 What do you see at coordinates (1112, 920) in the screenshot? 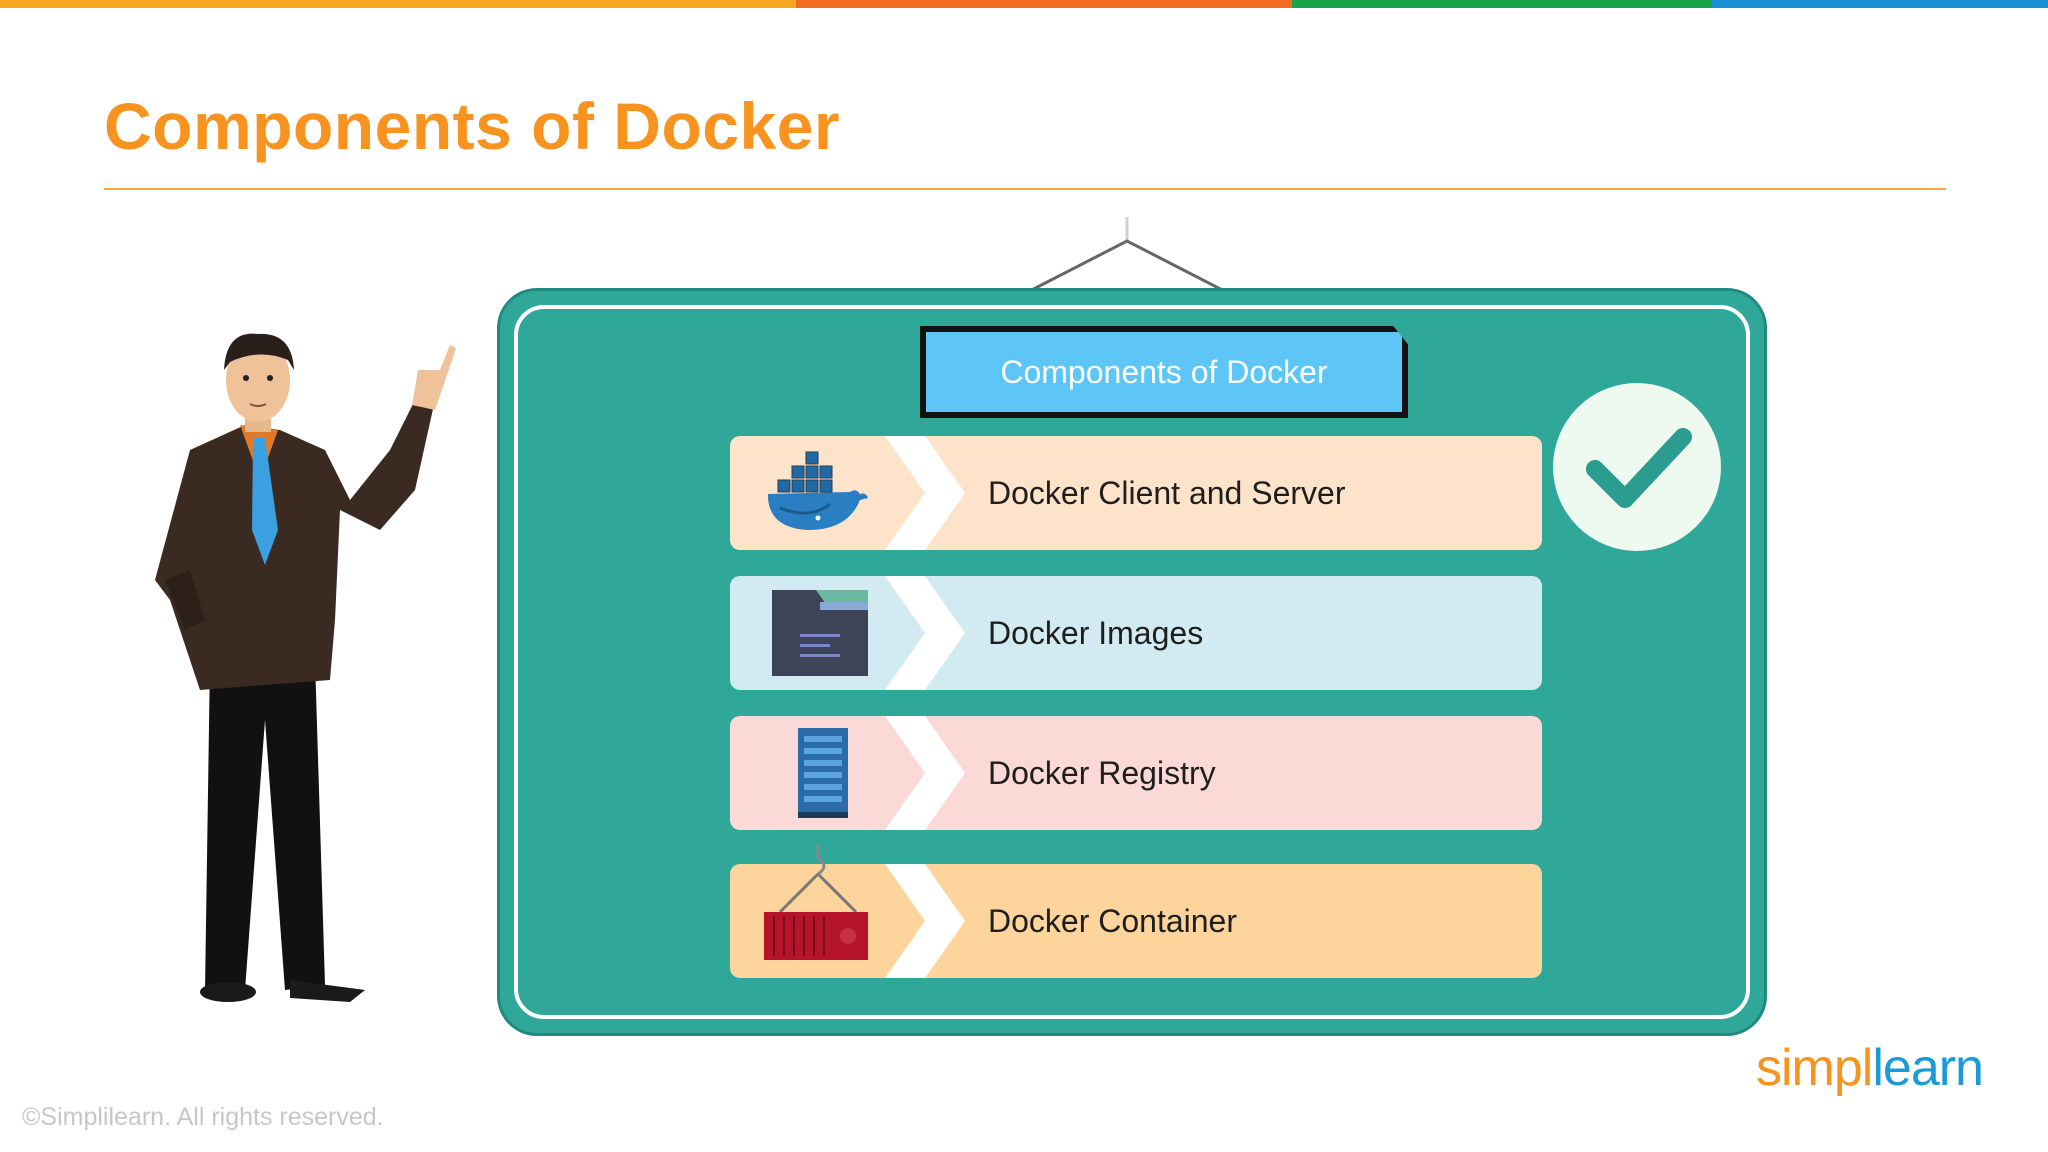
I see `component-label: Docker Container` at bounding box center [1112, 920].